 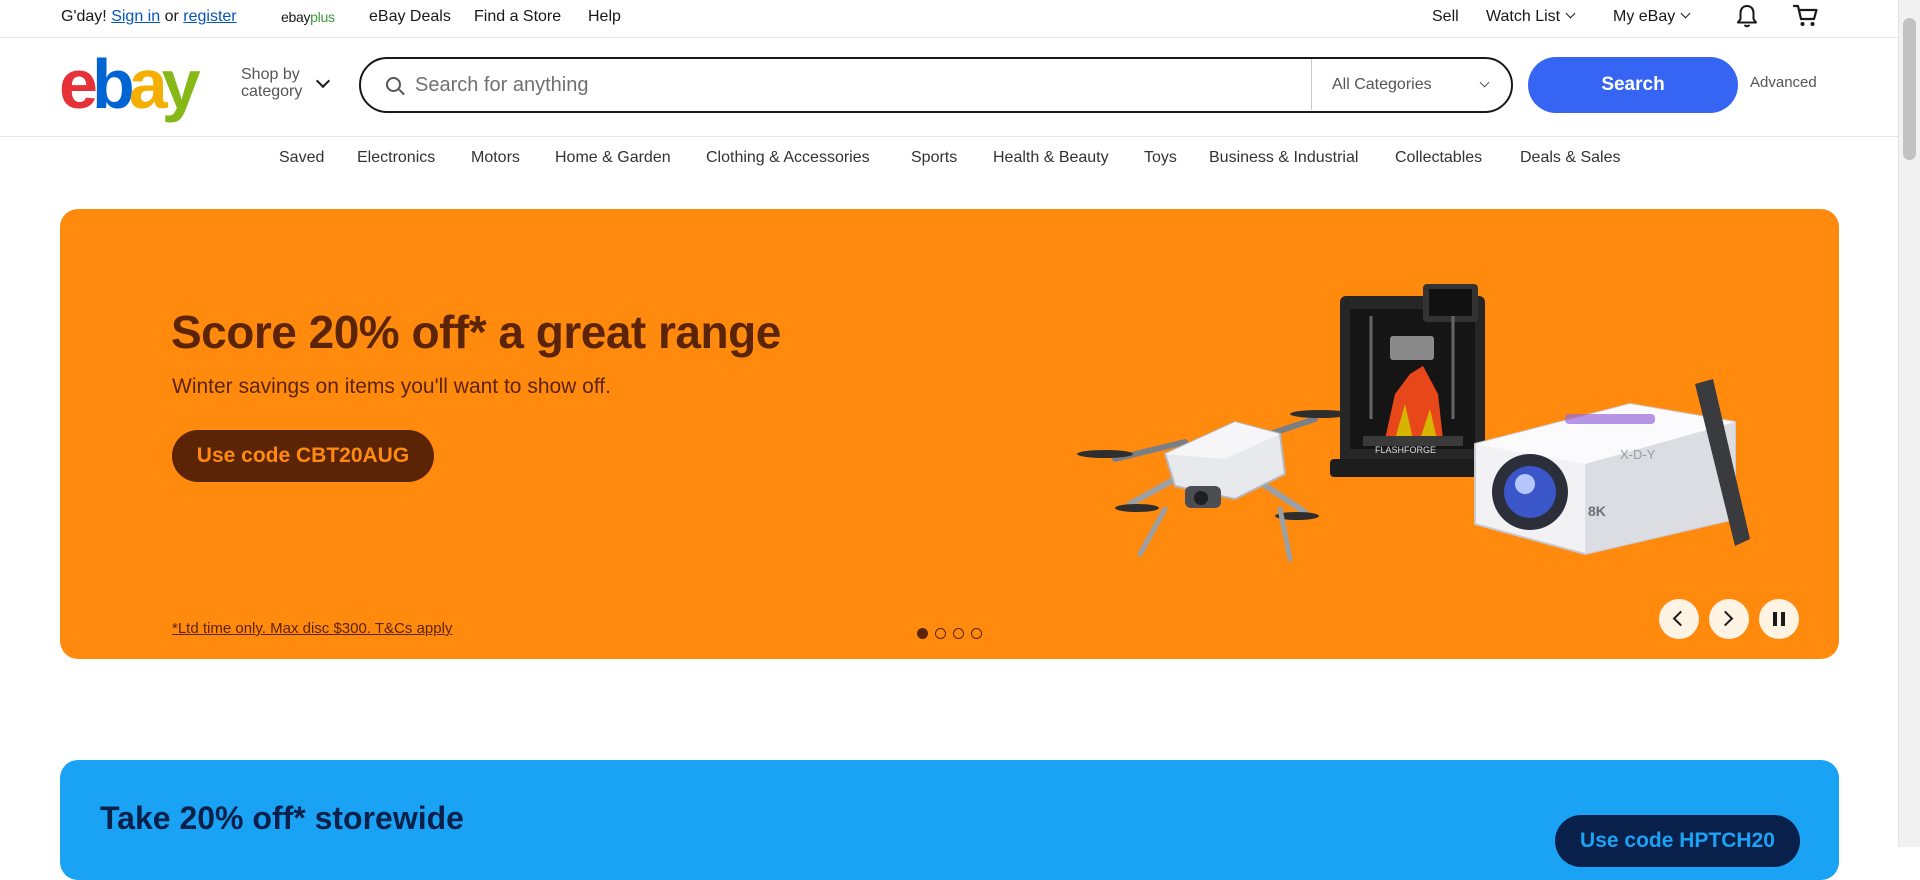 I want to click on help-link: Help, so click(x=604, y=17).